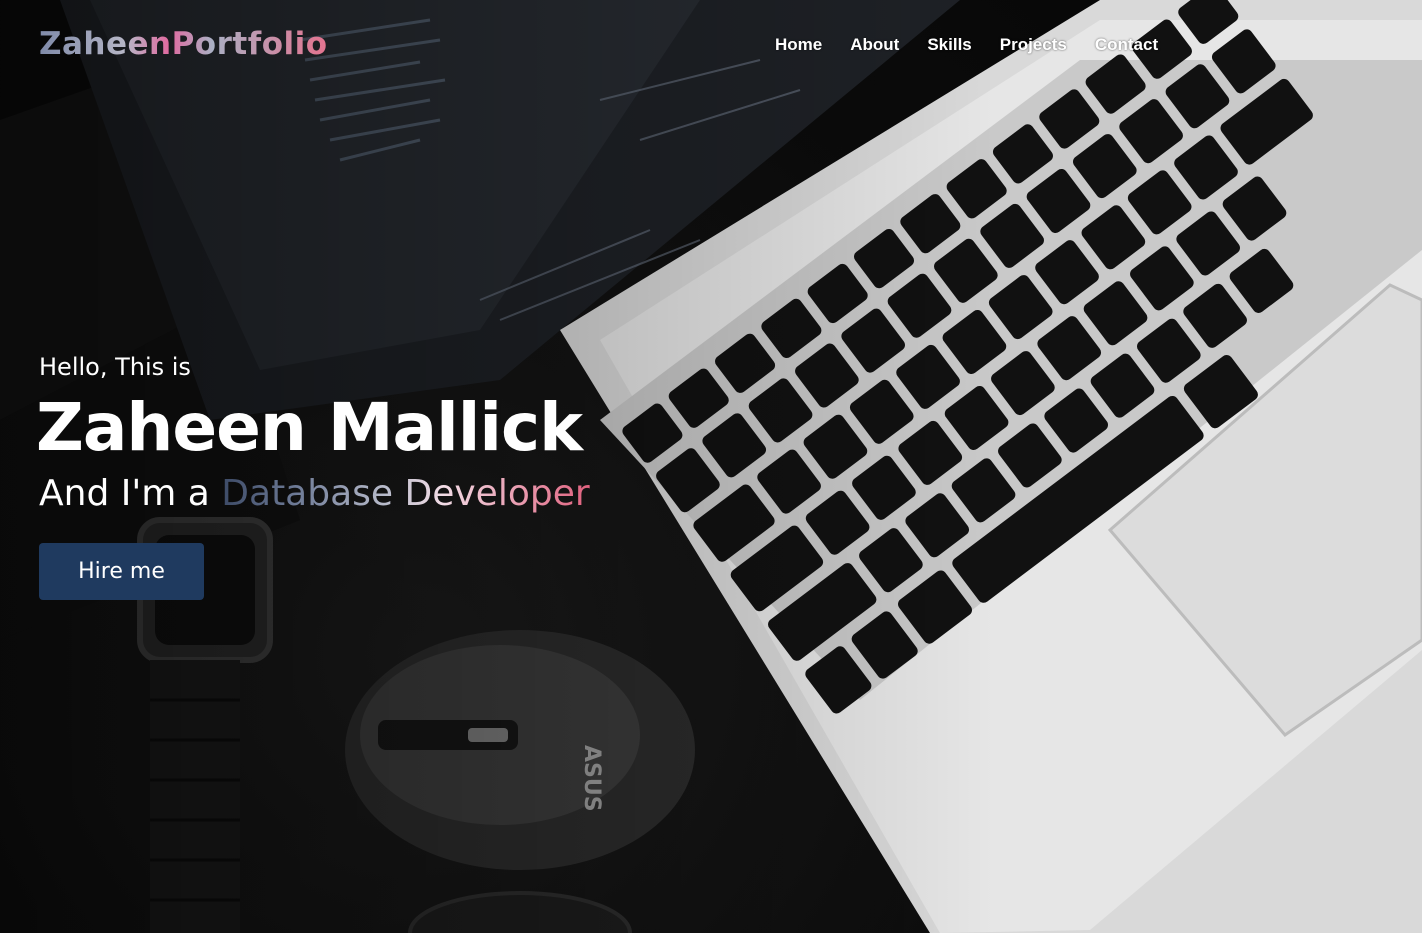 This screenshot has height=933, width=1422. I want to click on hero-greeting: Hello, This is, so click(115, 367).